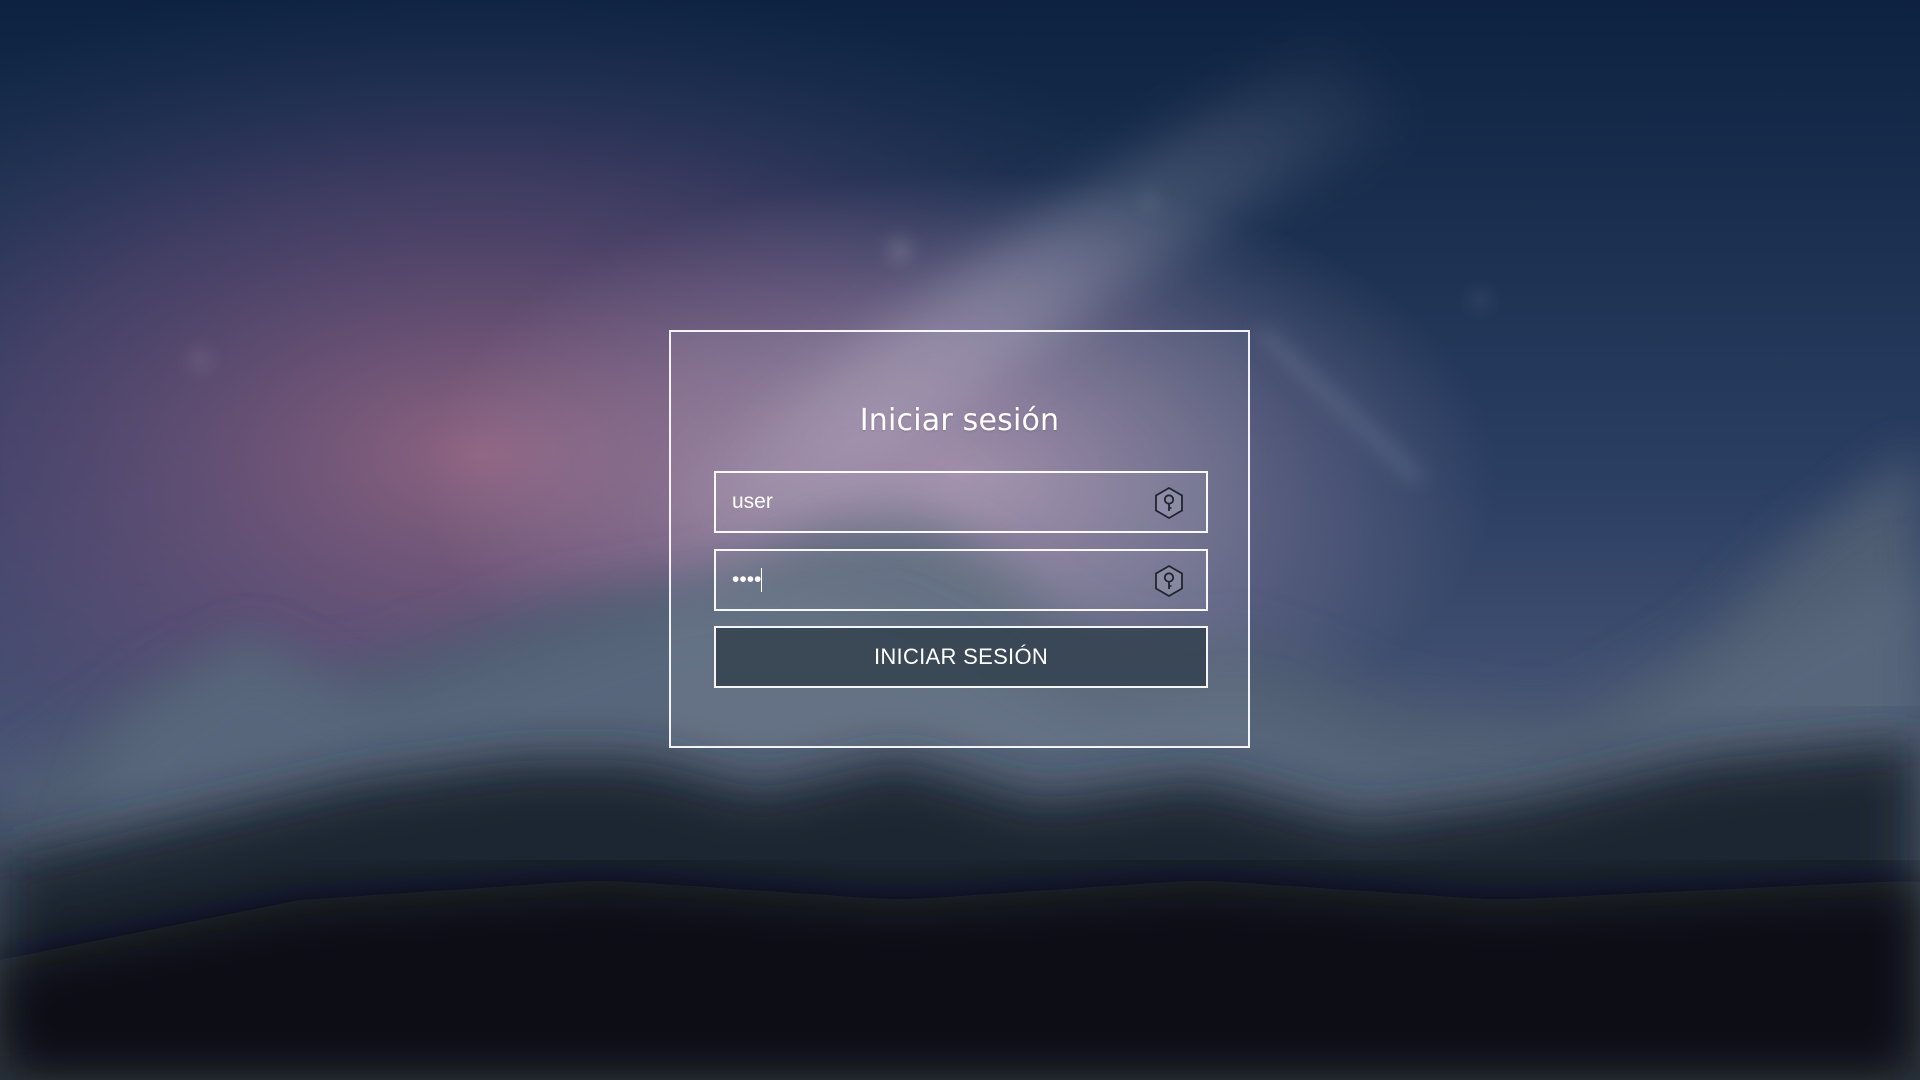 Image resolution: width=1920 pixels, height=1080 pixels. I want to click on username-field, so click(961, 502).